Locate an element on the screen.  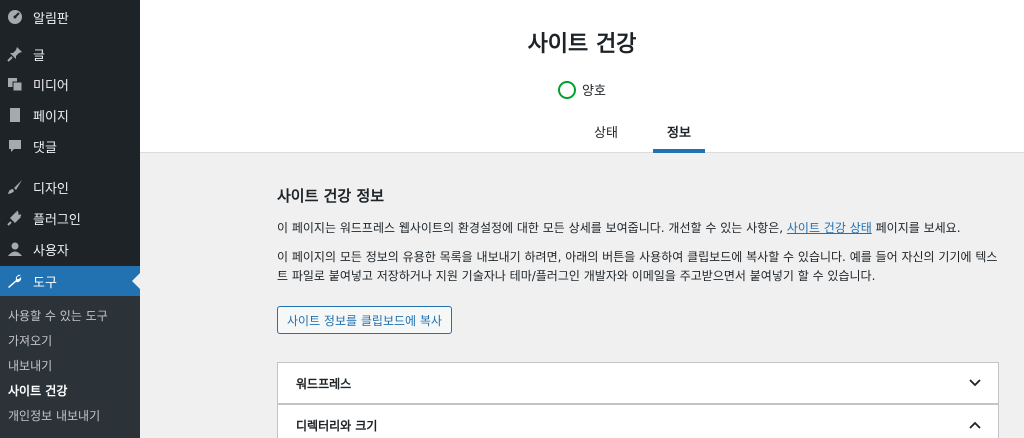
sidebar-item-media: 미디어 is located at coordinates (70, 84).